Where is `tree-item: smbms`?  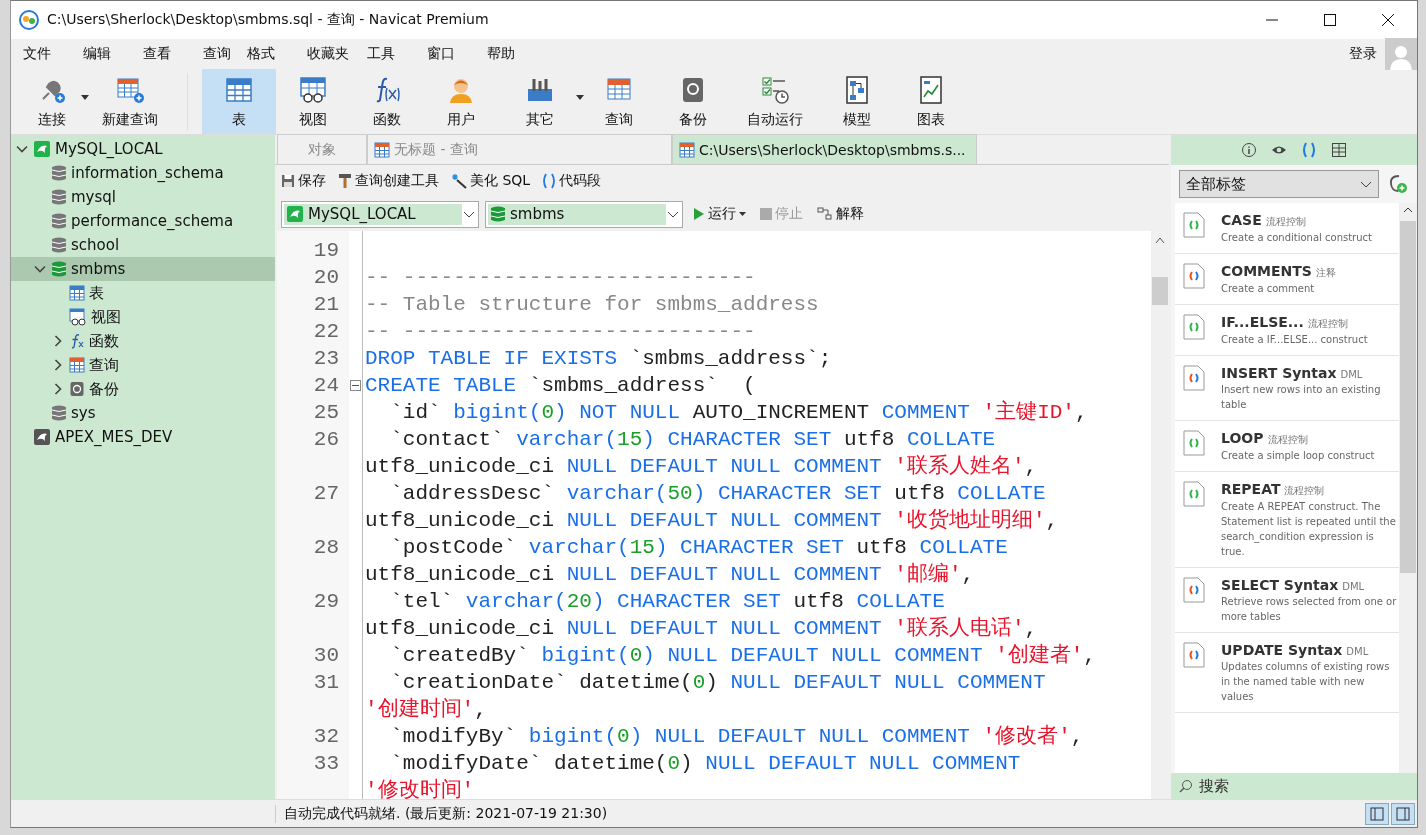 tree-item: smbms is located at coordinates (143, 269).